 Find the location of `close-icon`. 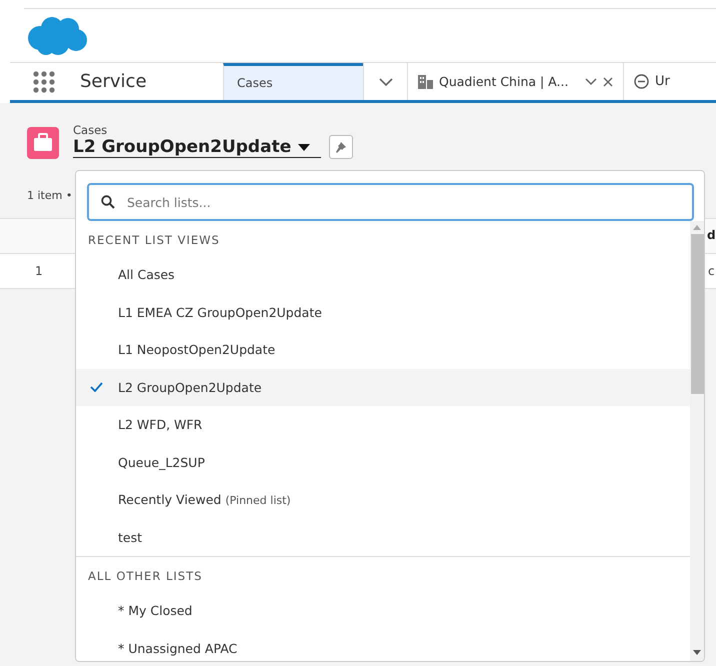

close-icon is located at coordinates (608, 81).